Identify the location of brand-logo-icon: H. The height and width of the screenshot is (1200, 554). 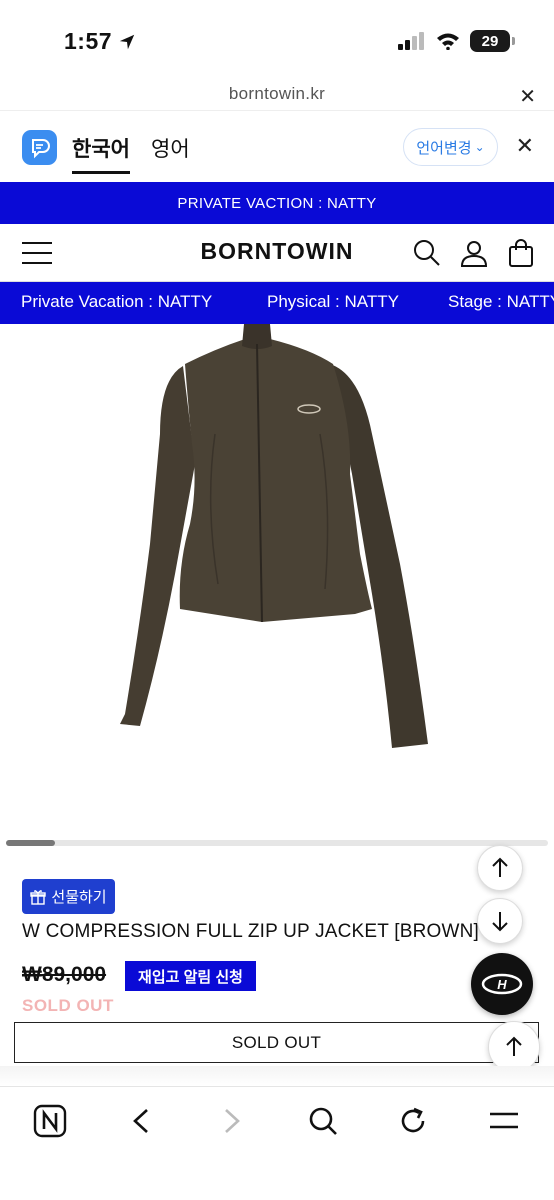
(502, 984).